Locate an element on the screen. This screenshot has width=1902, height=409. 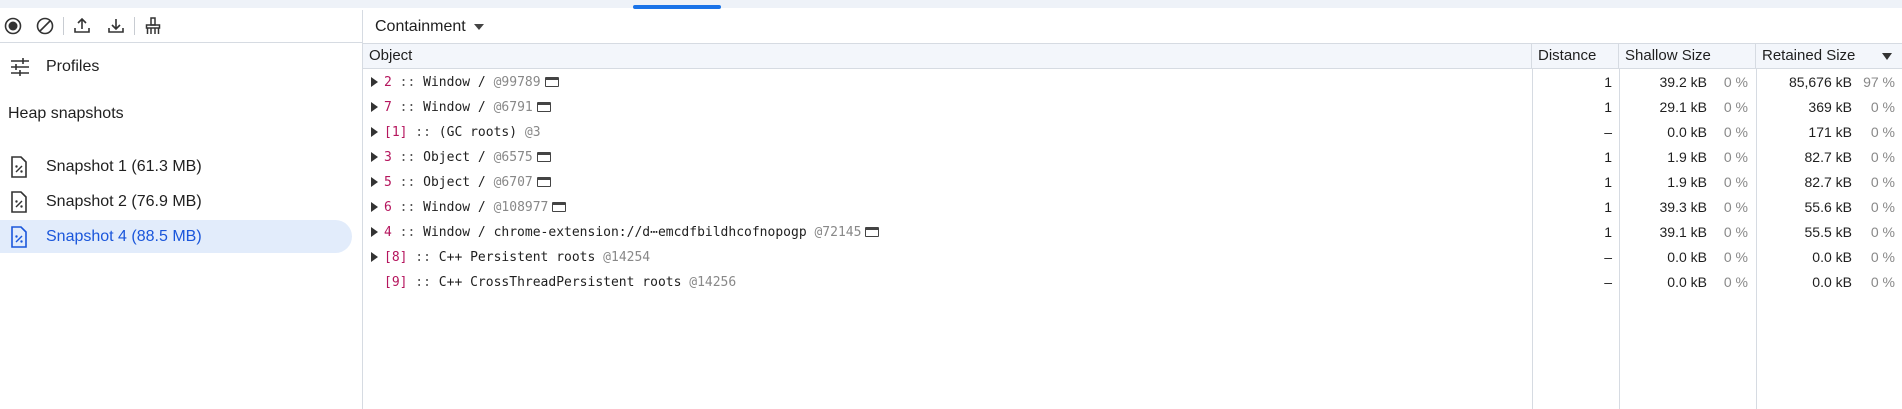
col-header-shallow-size: Shallow Size is located at coordinates (1687, 56).